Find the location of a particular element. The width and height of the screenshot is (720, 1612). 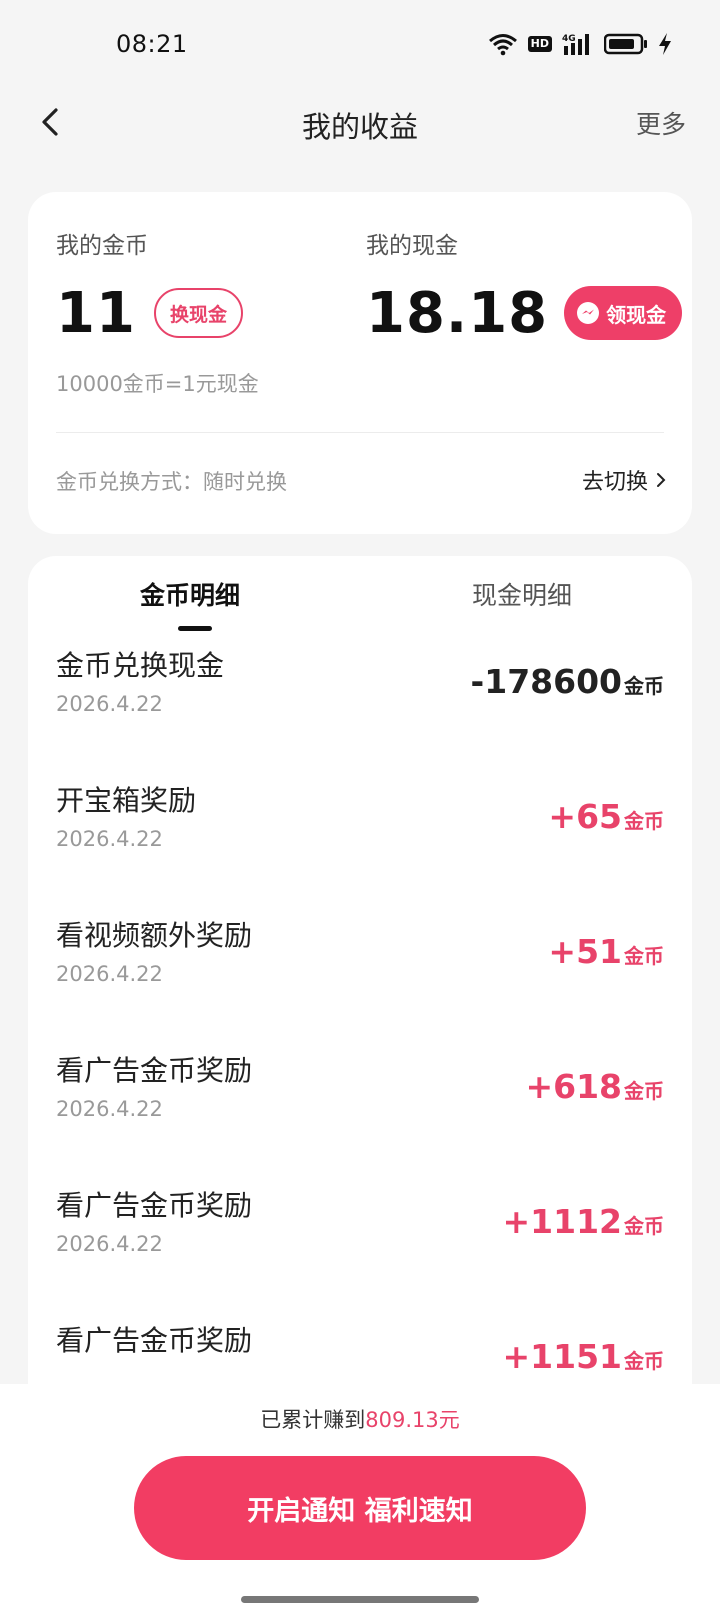

divider is located at coordinates (360, 432).